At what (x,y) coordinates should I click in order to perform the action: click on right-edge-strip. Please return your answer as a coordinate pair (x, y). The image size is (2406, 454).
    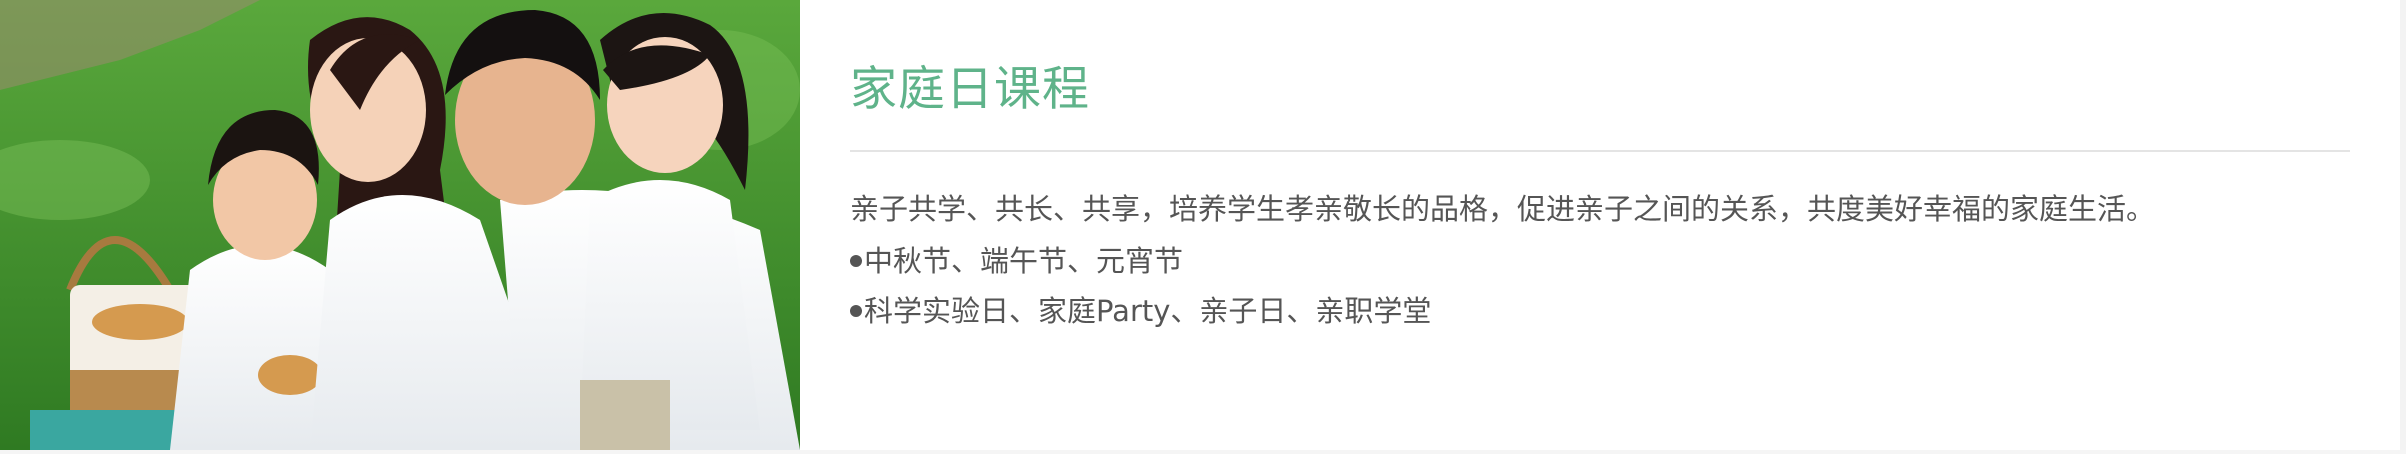
    Looking at the image, I should click on (2403, 227).